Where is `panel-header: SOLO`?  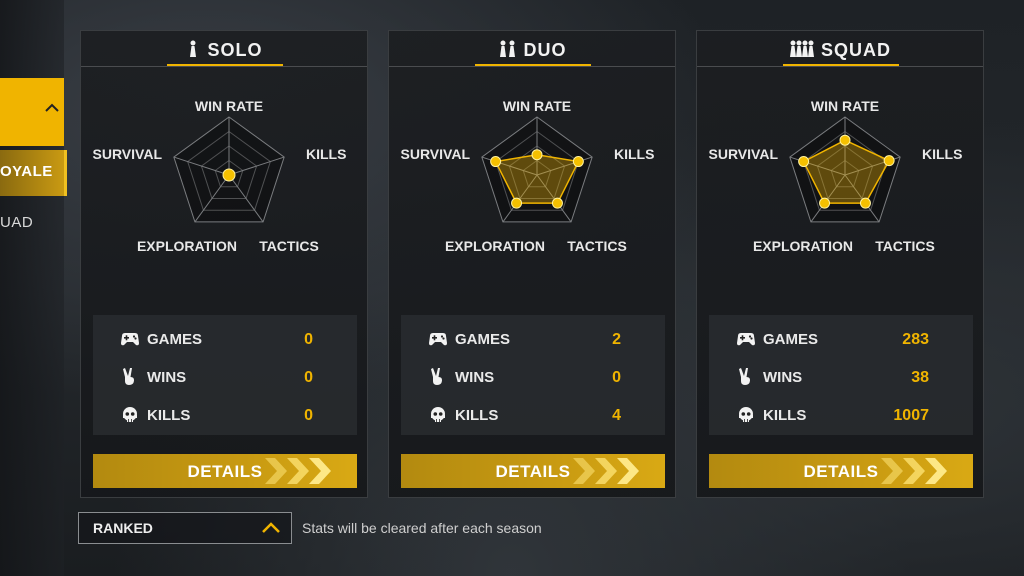
panel-header: SOLO is located at coordinates (224, 50).